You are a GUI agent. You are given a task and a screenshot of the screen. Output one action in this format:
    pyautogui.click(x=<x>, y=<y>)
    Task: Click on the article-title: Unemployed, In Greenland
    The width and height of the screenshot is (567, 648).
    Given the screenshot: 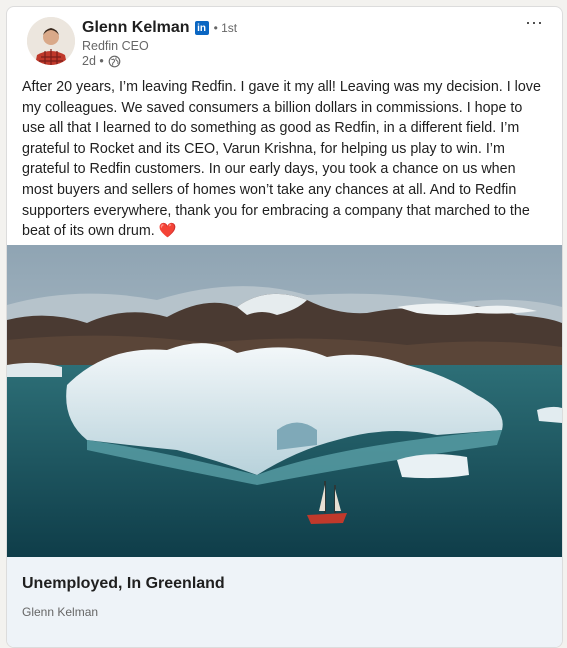 What is the action you would take?
    pyautogui.click(x=123, y=584)
    